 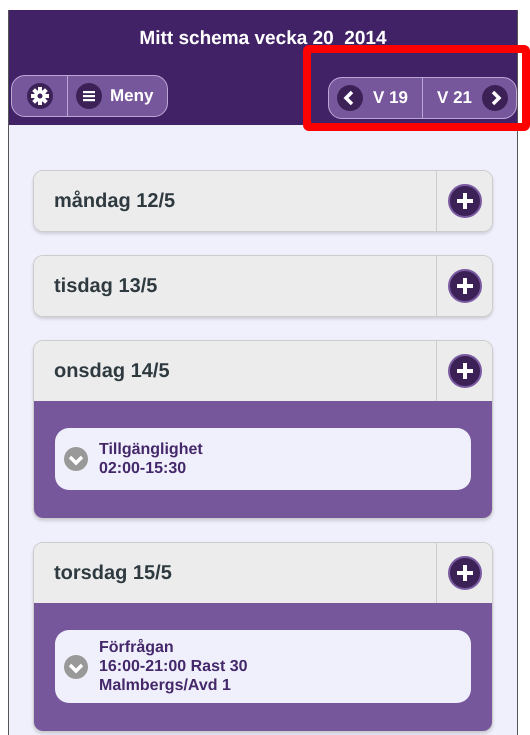 I want to click on settings-icon, so click(x=39, y=95).